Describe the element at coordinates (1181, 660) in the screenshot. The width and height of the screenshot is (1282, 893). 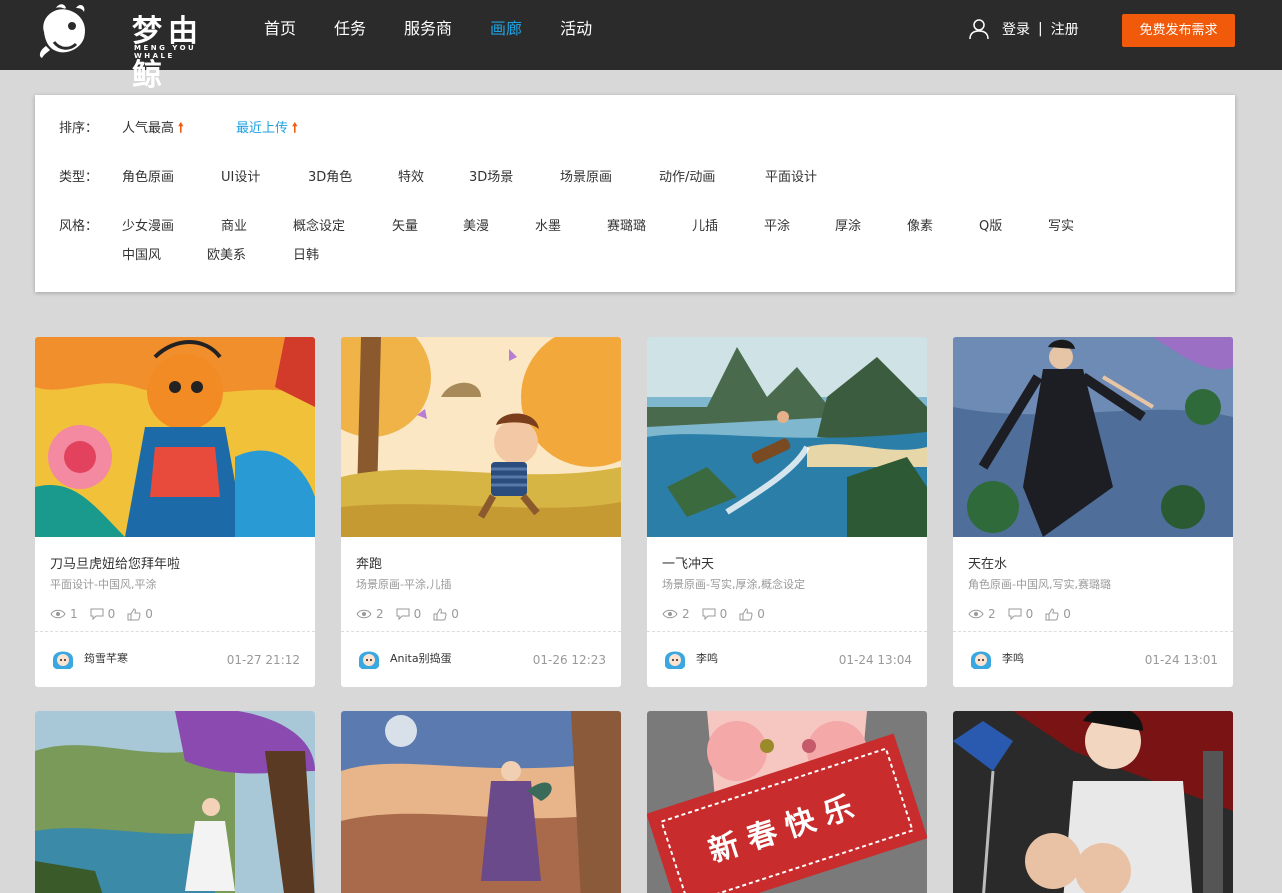
I see `upload-date: 01-24 13:01` at that location.